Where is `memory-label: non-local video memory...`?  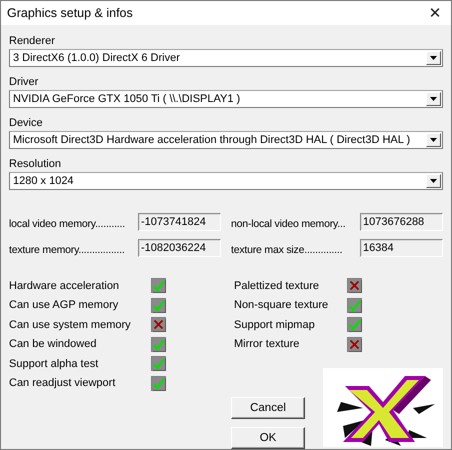 memory-label: non-local video memory... is located at coordinates (288, 224).